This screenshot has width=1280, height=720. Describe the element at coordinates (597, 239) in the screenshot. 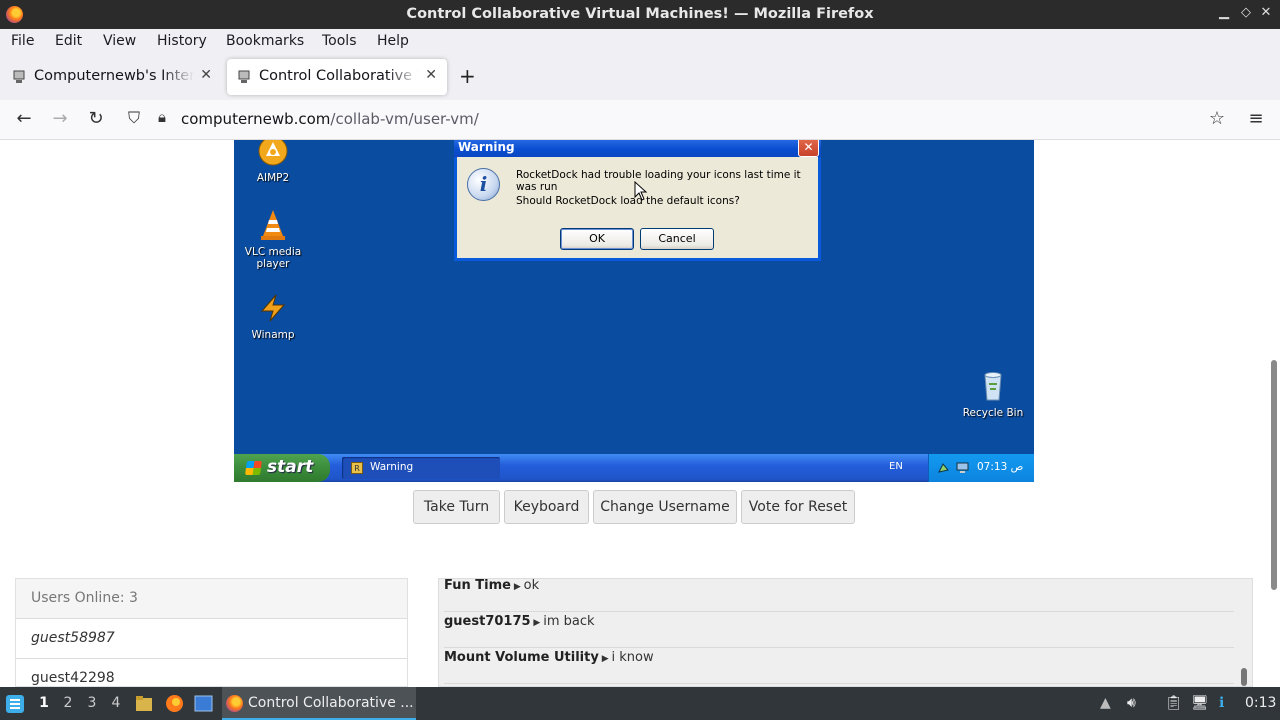

I see `dialog-ok-button: OK` at that location.